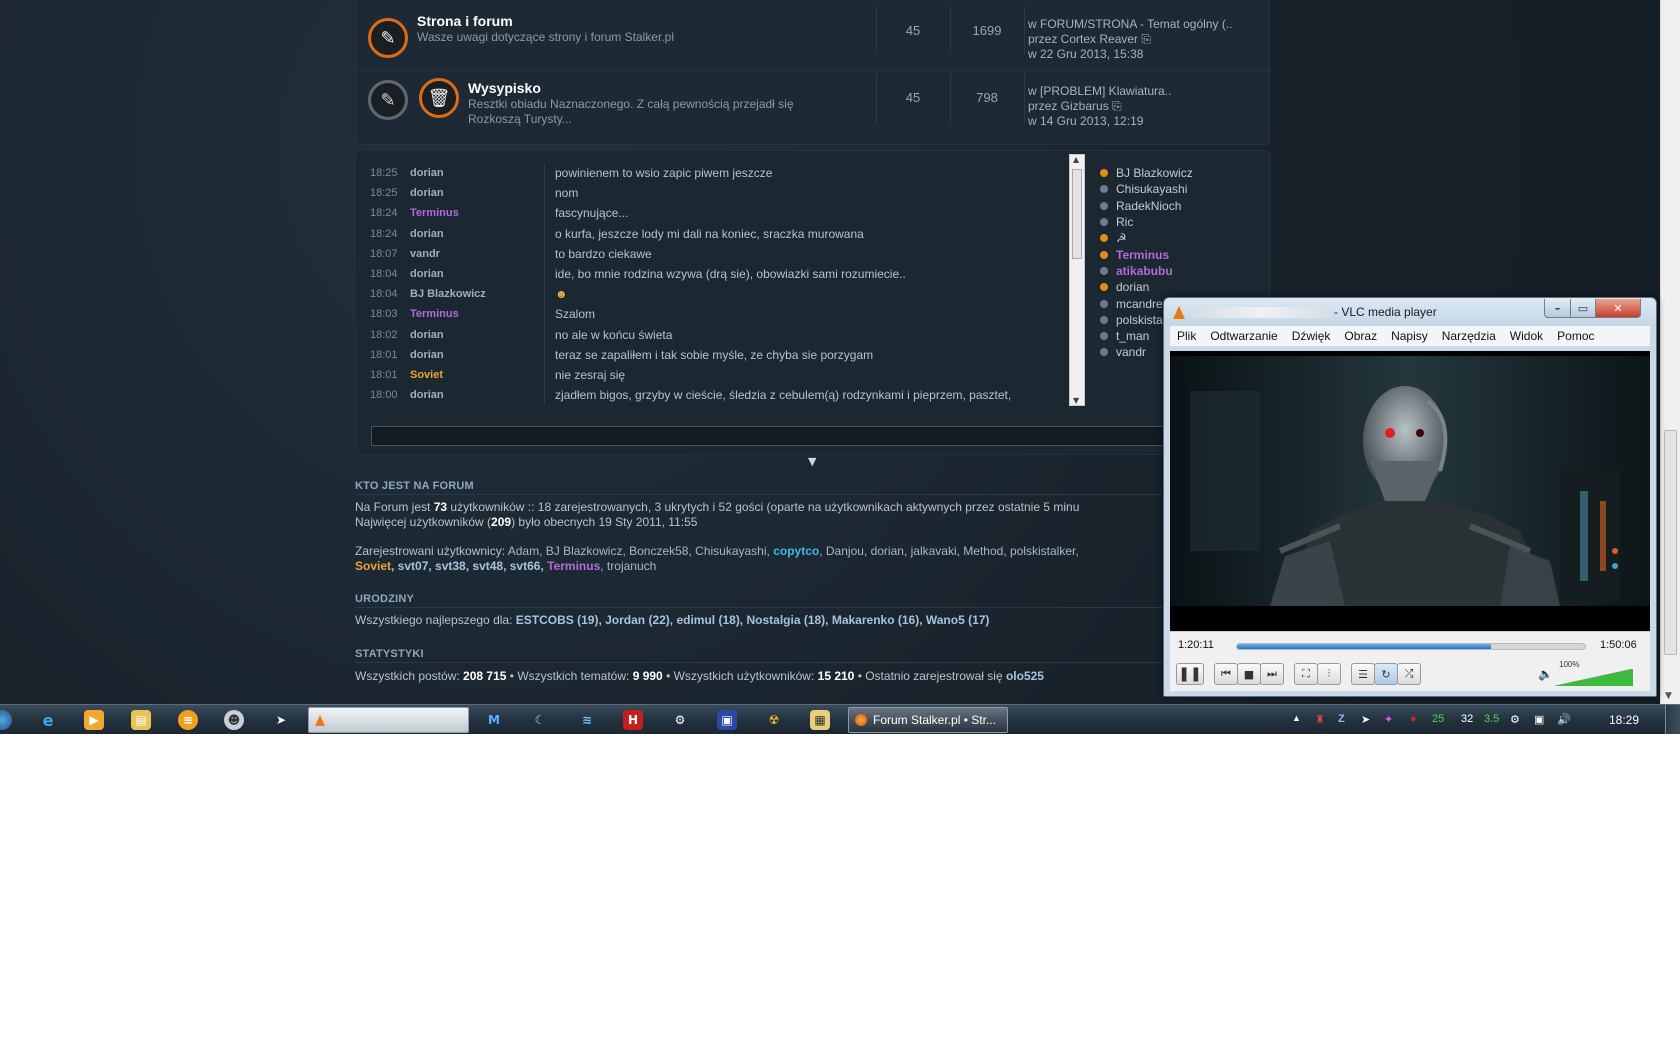 The width and height of the screenshot is (1680, 1050). I want to click on shoutbox-input, so click(818, 436).